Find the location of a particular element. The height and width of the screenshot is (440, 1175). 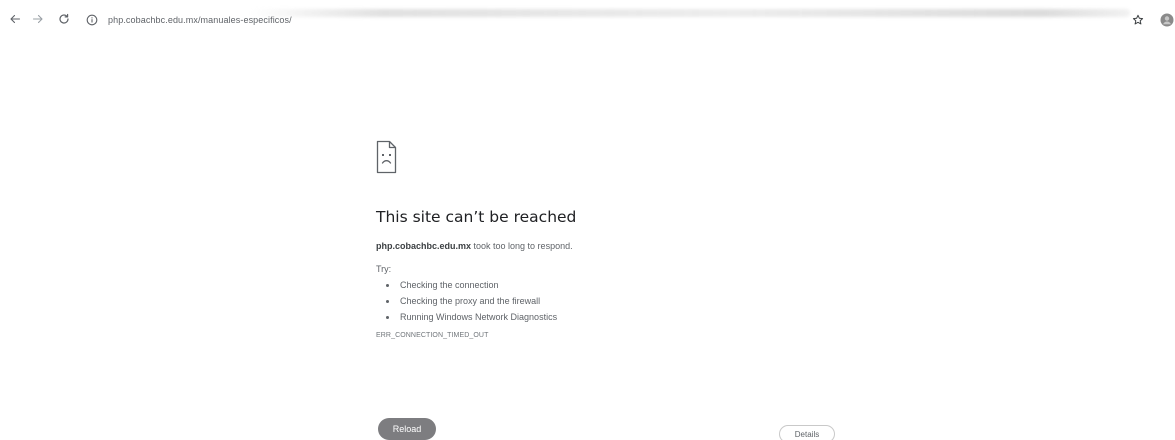

details-button: Details is located at coordinates (807, 432).